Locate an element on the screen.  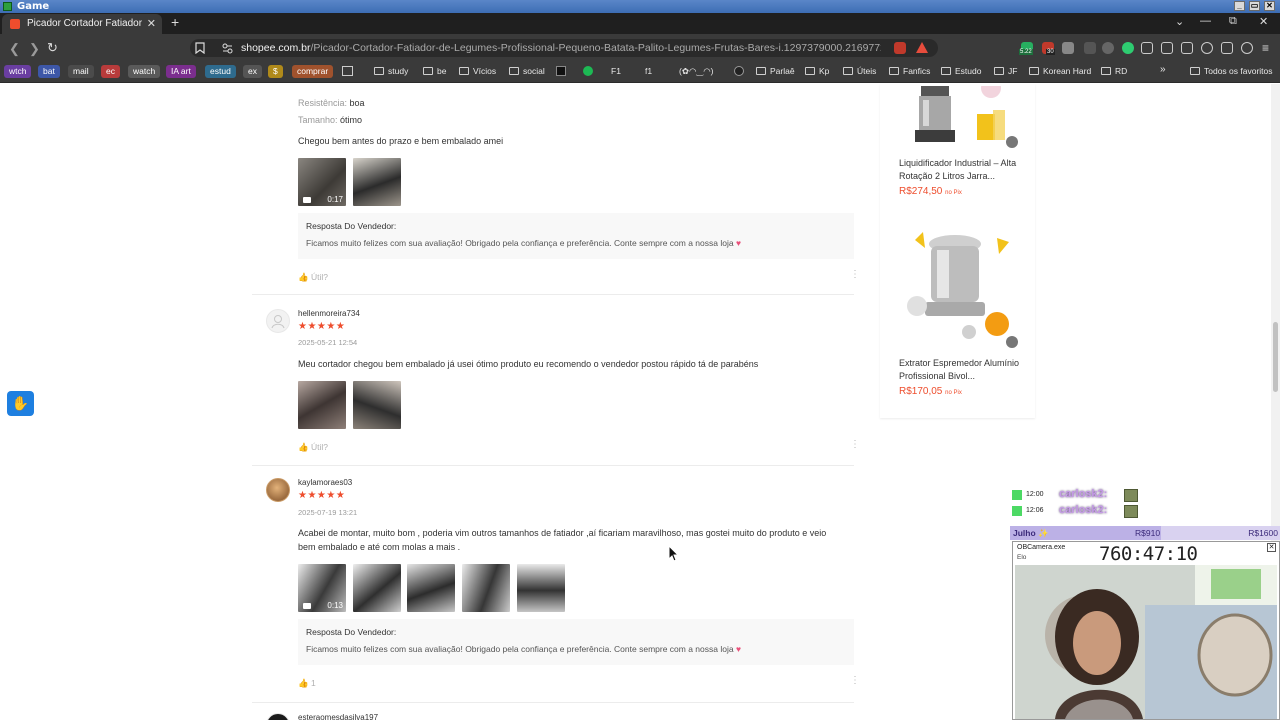
bookmark-chip: bat is located at coordinates (49, 71).